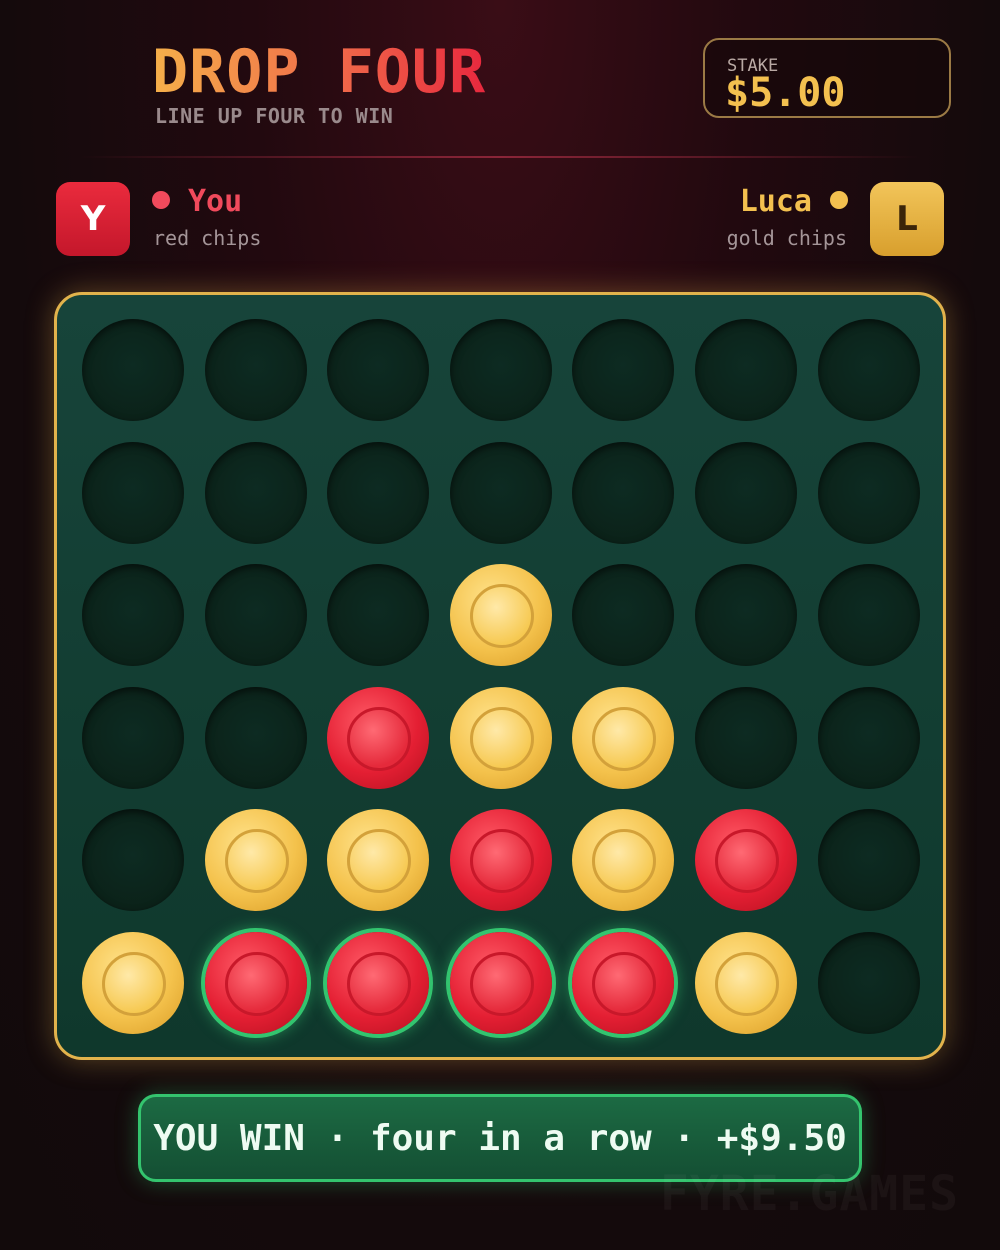 Image resolution: width=1000 pixels, height=1250 pixels. What do you see at coordinates (839, 199) in the screenshot?
I see `gold-chip-dot-icon` at bounding box center [839, 199].